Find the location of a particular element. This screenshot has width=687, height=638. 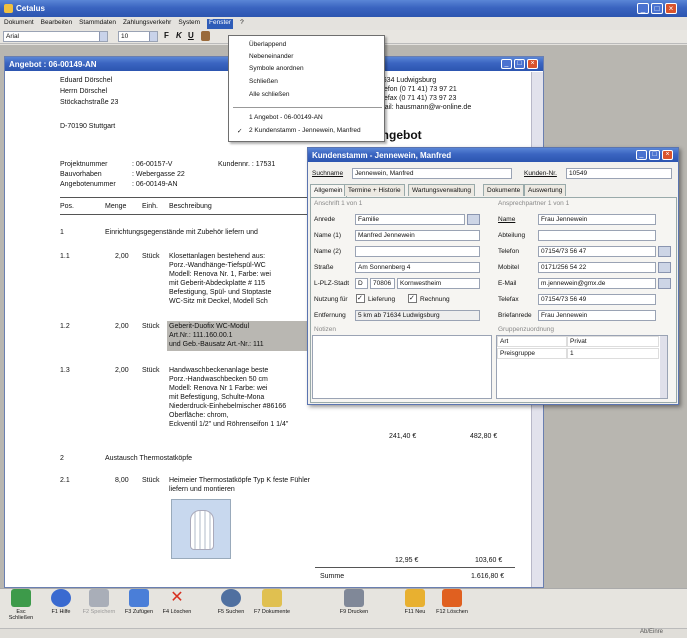

grid-value: 1 is located at coordinates (613, 353).